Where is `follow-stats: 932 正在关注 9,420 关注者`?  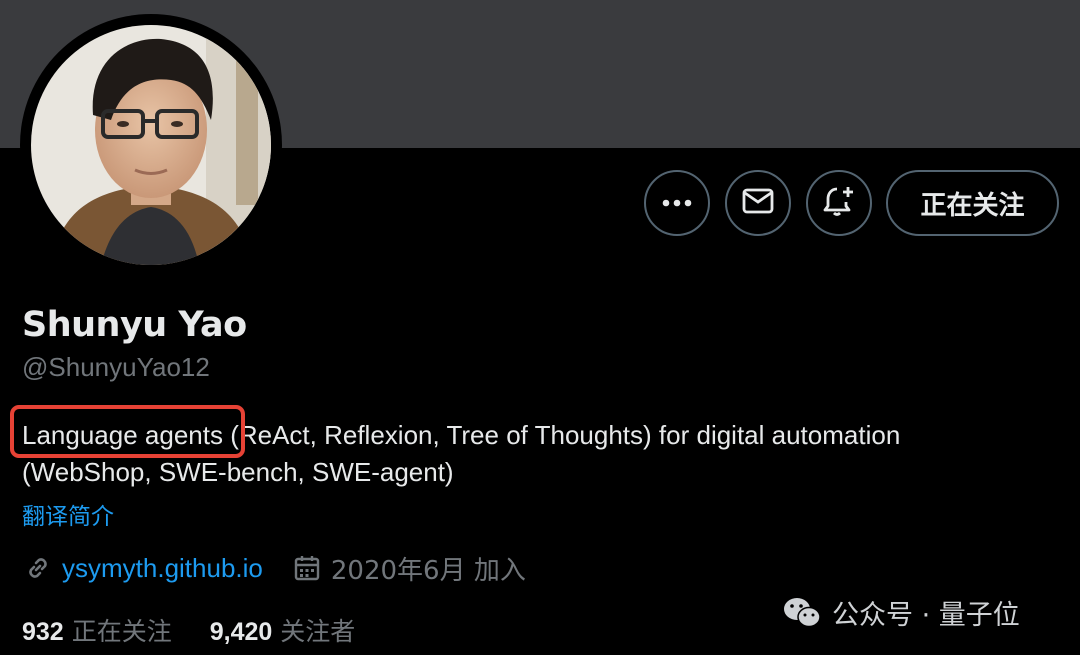 follow-stats: 932 正在关注 9,420 关注者 is located at coordinates (188, 630).